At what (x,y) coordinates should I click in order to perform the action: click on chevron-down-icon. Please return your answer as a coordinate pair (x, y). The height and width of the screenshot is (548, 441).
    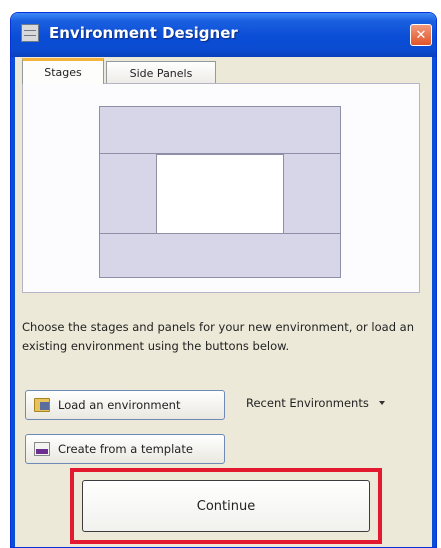
    Looking at the image, I should click on (381, 403).